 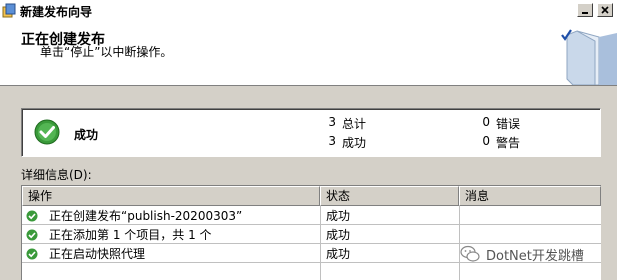 I want to click on row-action: 正在启动快照代理, so click(x=97, y=254).